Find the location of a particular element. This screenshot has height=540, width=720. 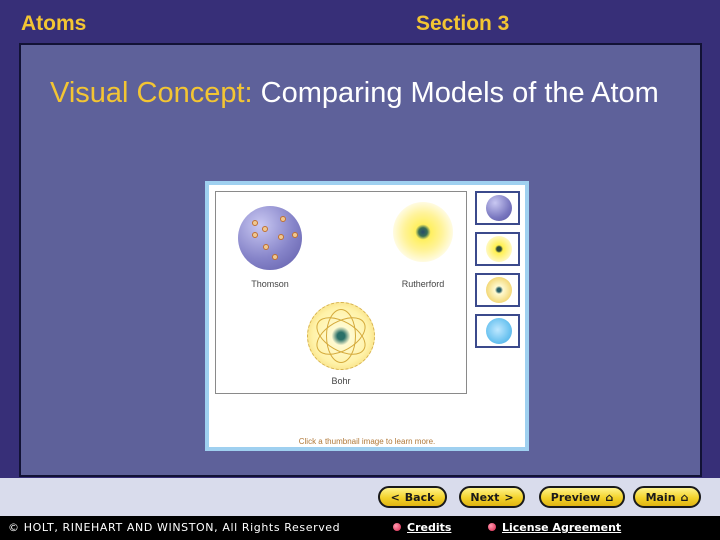

section-title: Section 3 is located at coordinates (463, 23).